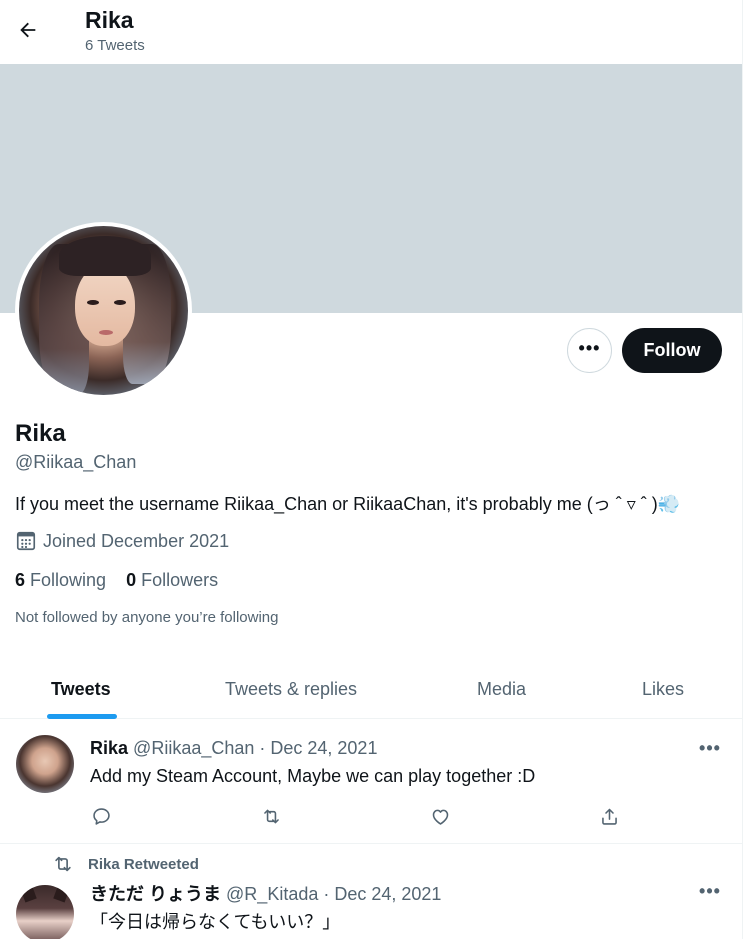 Image resolution: width=752 pixels, height=939 pixels. I want to click on tweet-handle-date: @R_Kitada · Dec 24, 2021, so click(334, 894).